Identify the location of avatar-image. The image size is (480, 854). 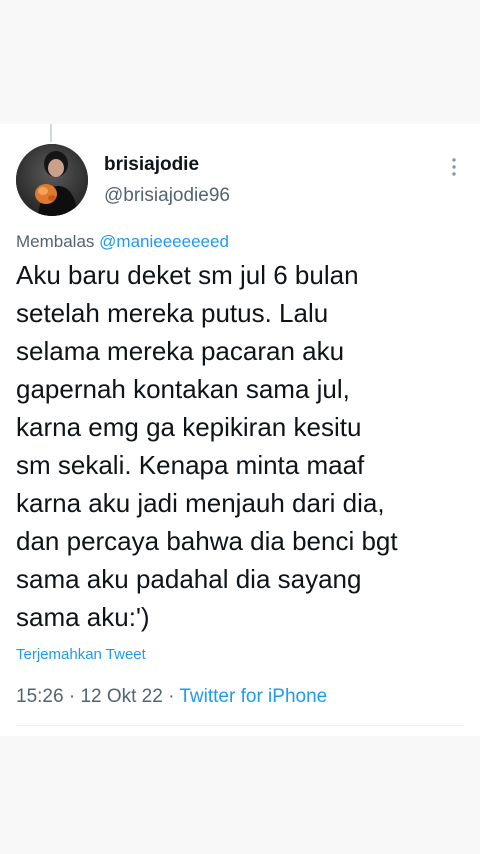
(52, 180).